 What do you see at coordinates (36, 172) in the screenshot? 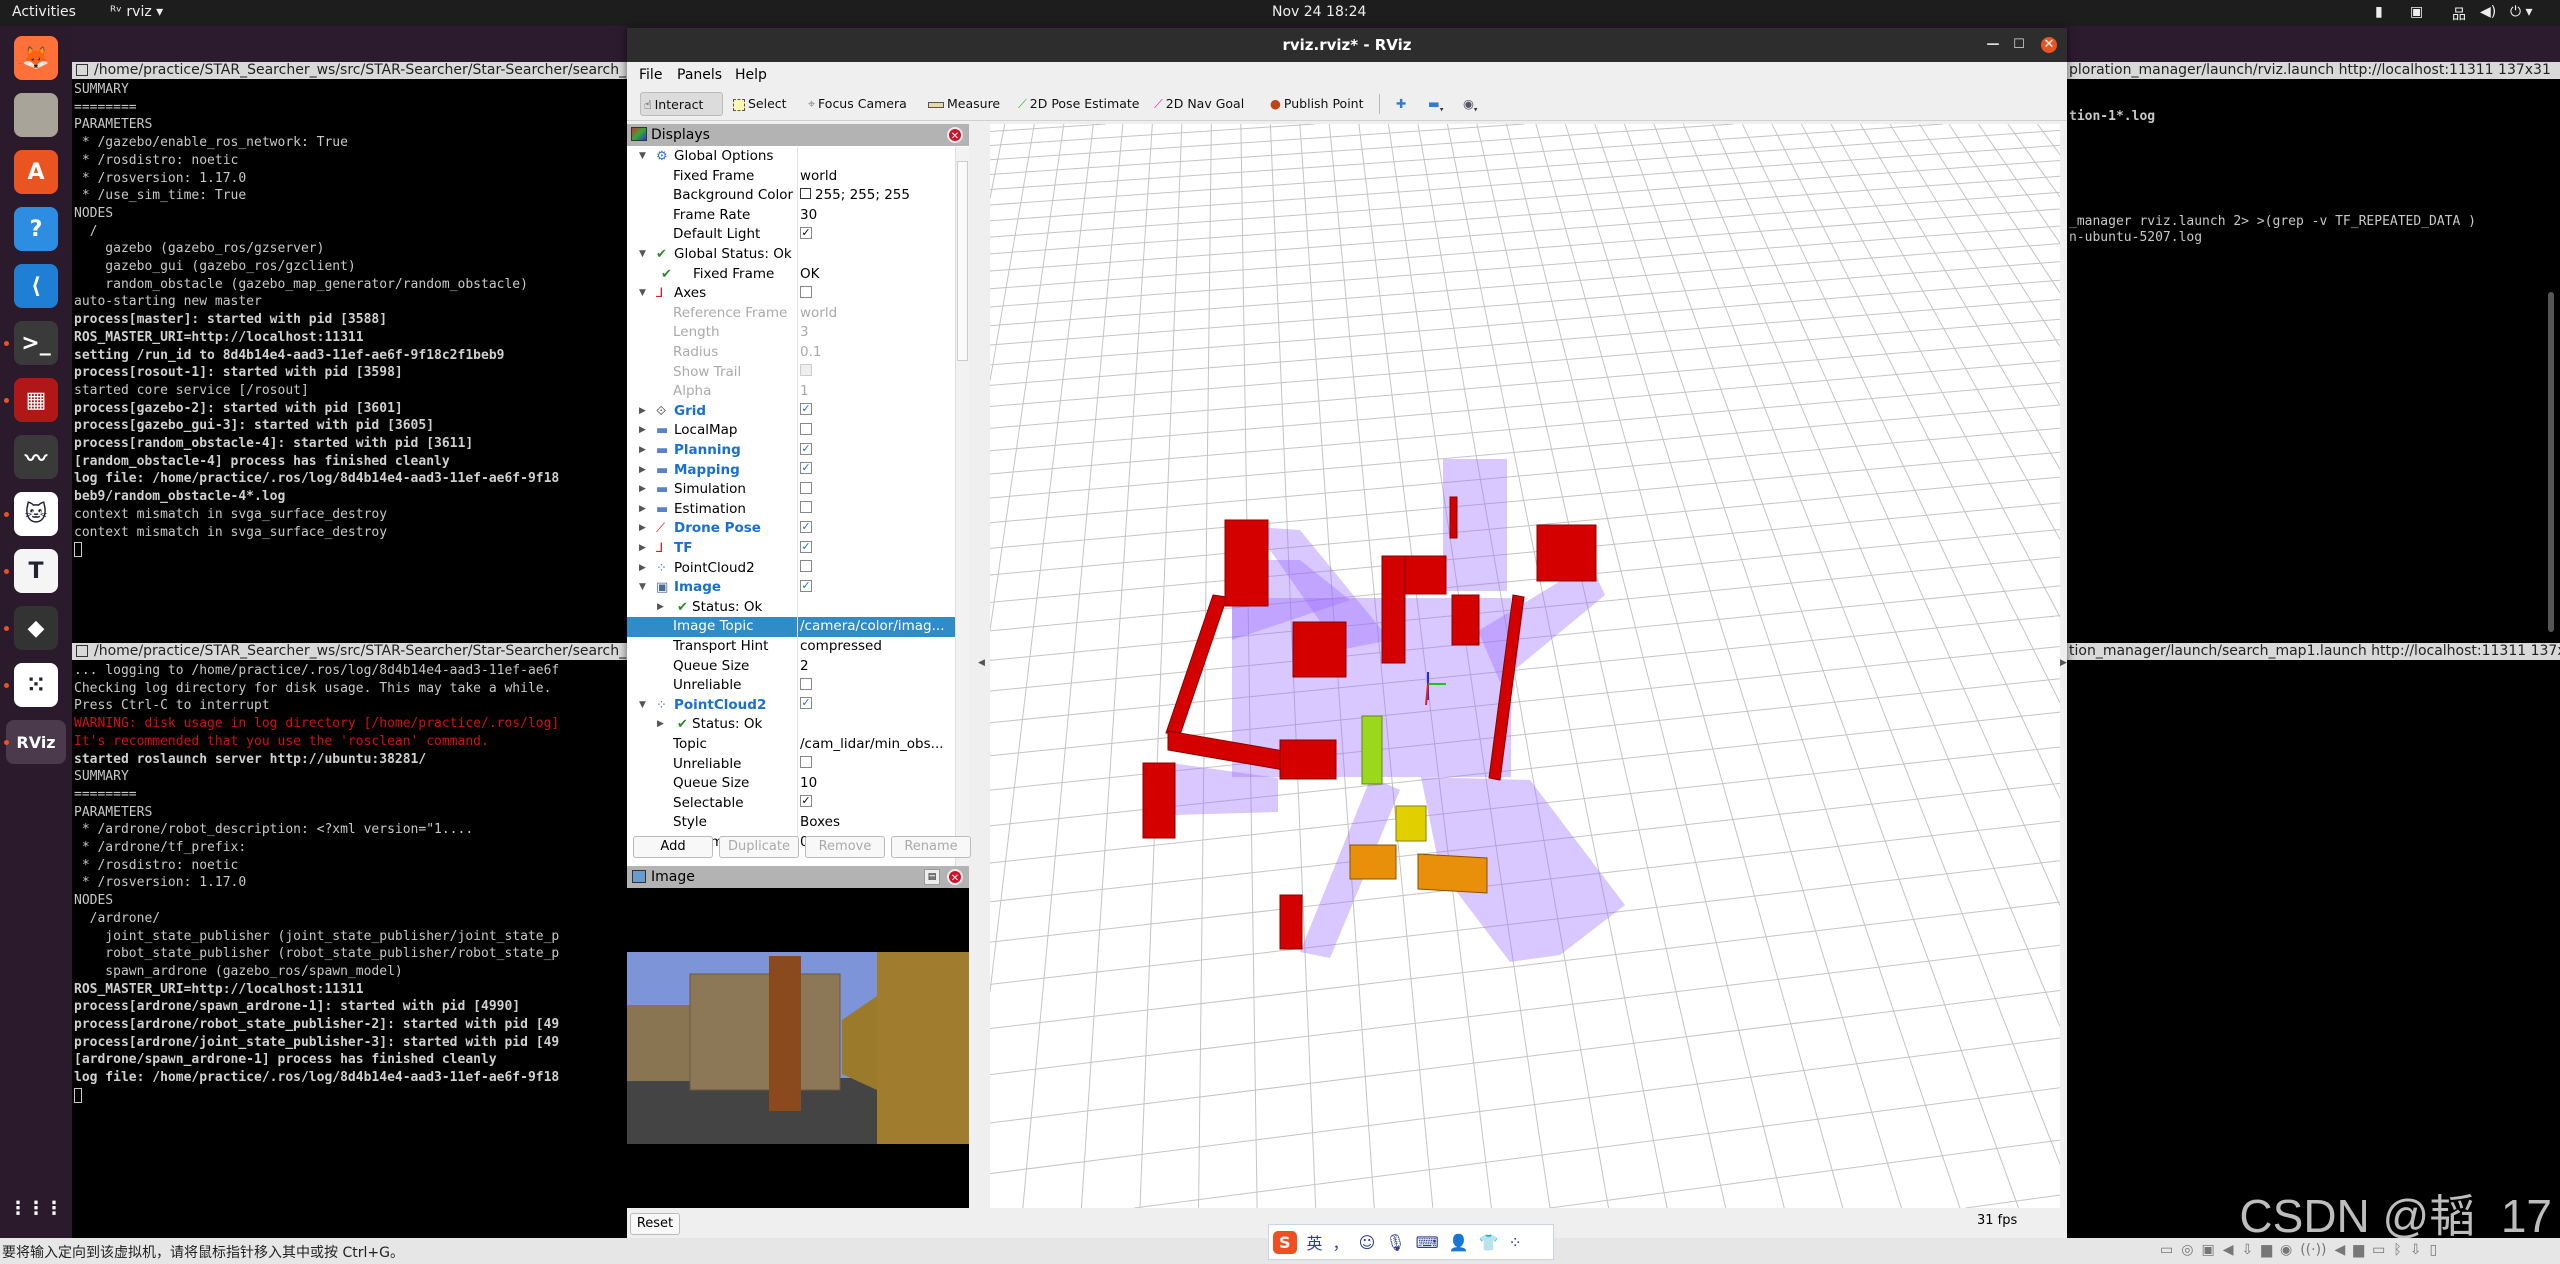
I see `app-center-icon: A` at bounding box center [36, 172].